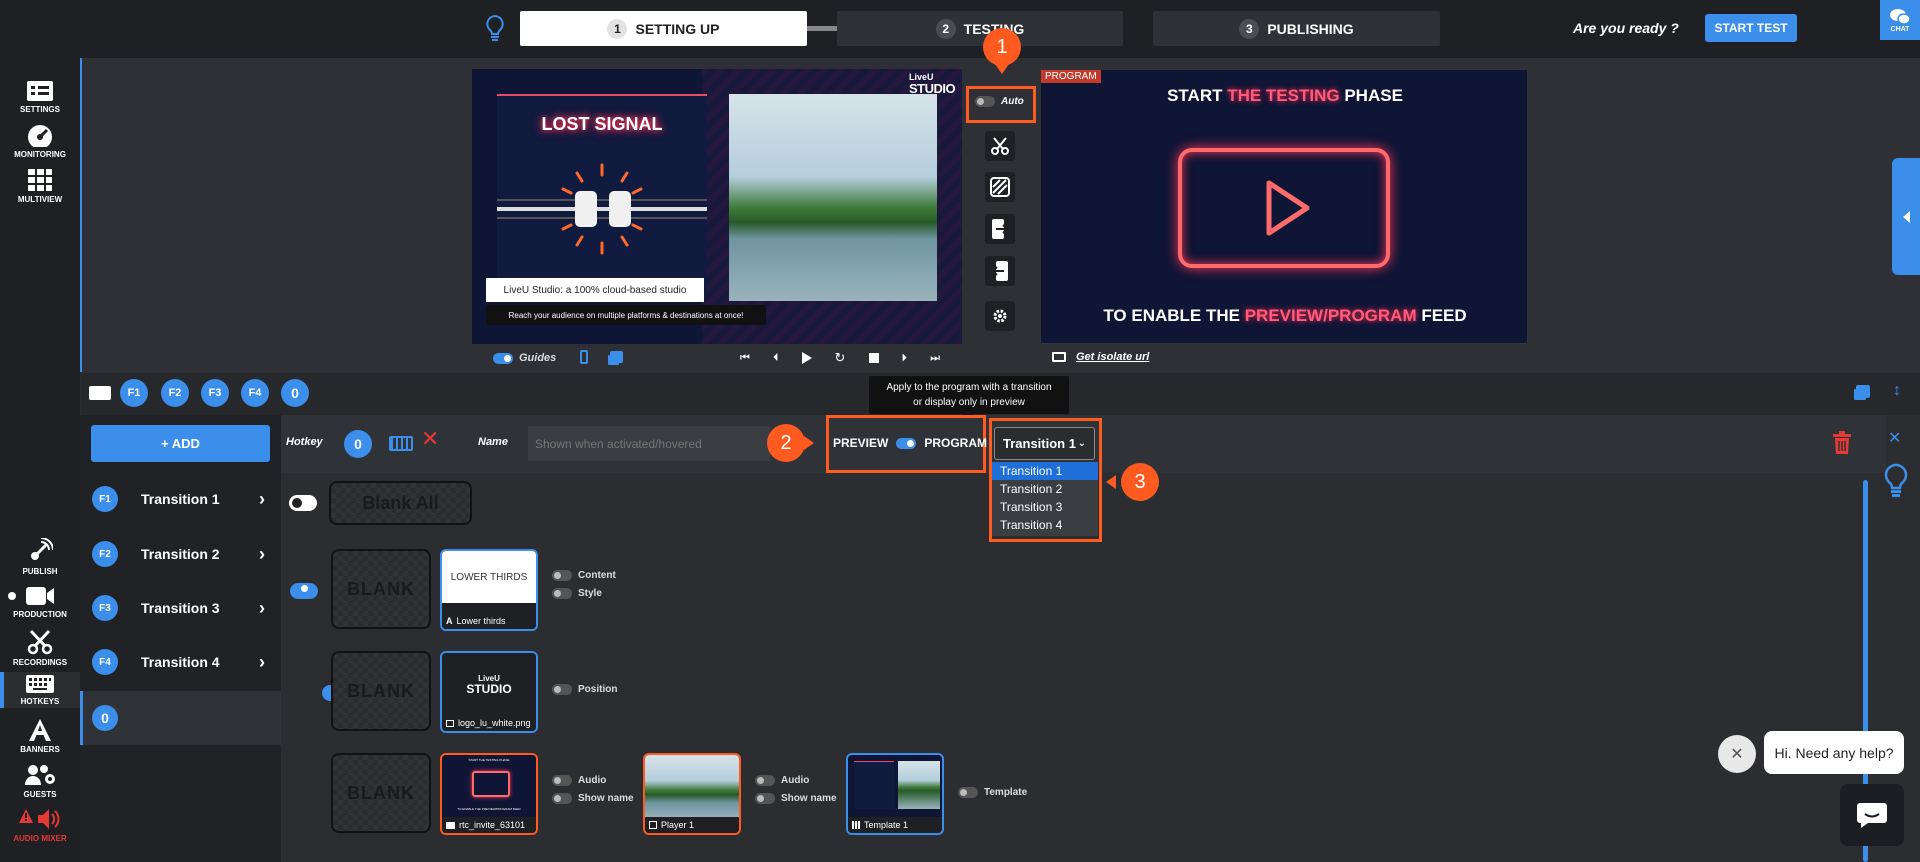 The image size is (1920, 862). I want to click on slide-in-transition-button, so click(1000, 229).